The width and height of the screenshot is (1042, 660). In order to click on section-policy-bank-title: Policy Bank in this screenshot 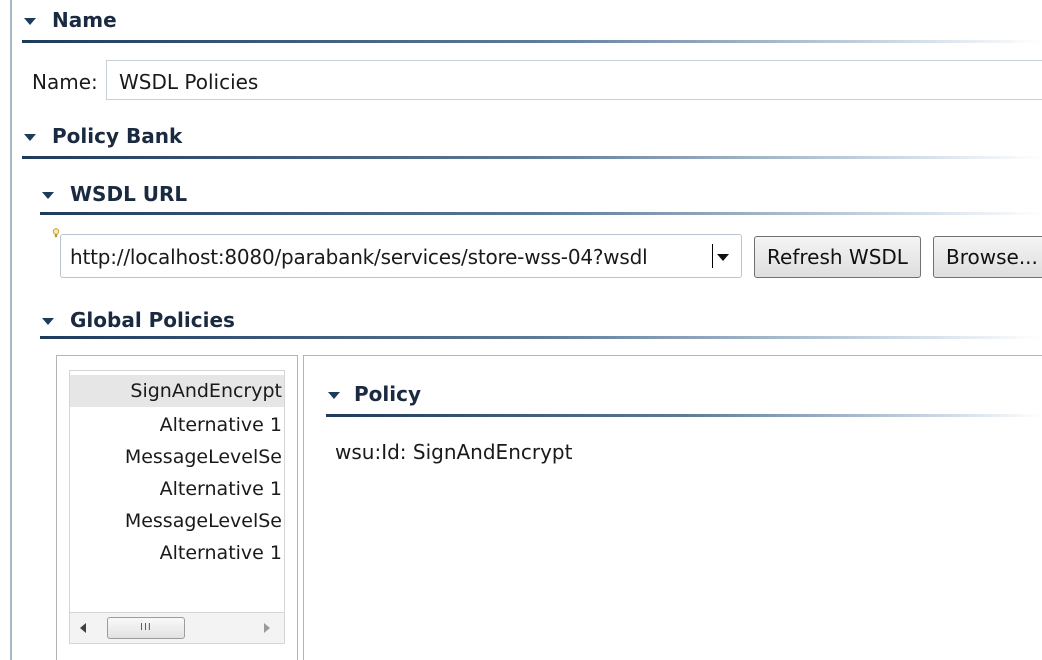, I will do `click(117, 136)`.